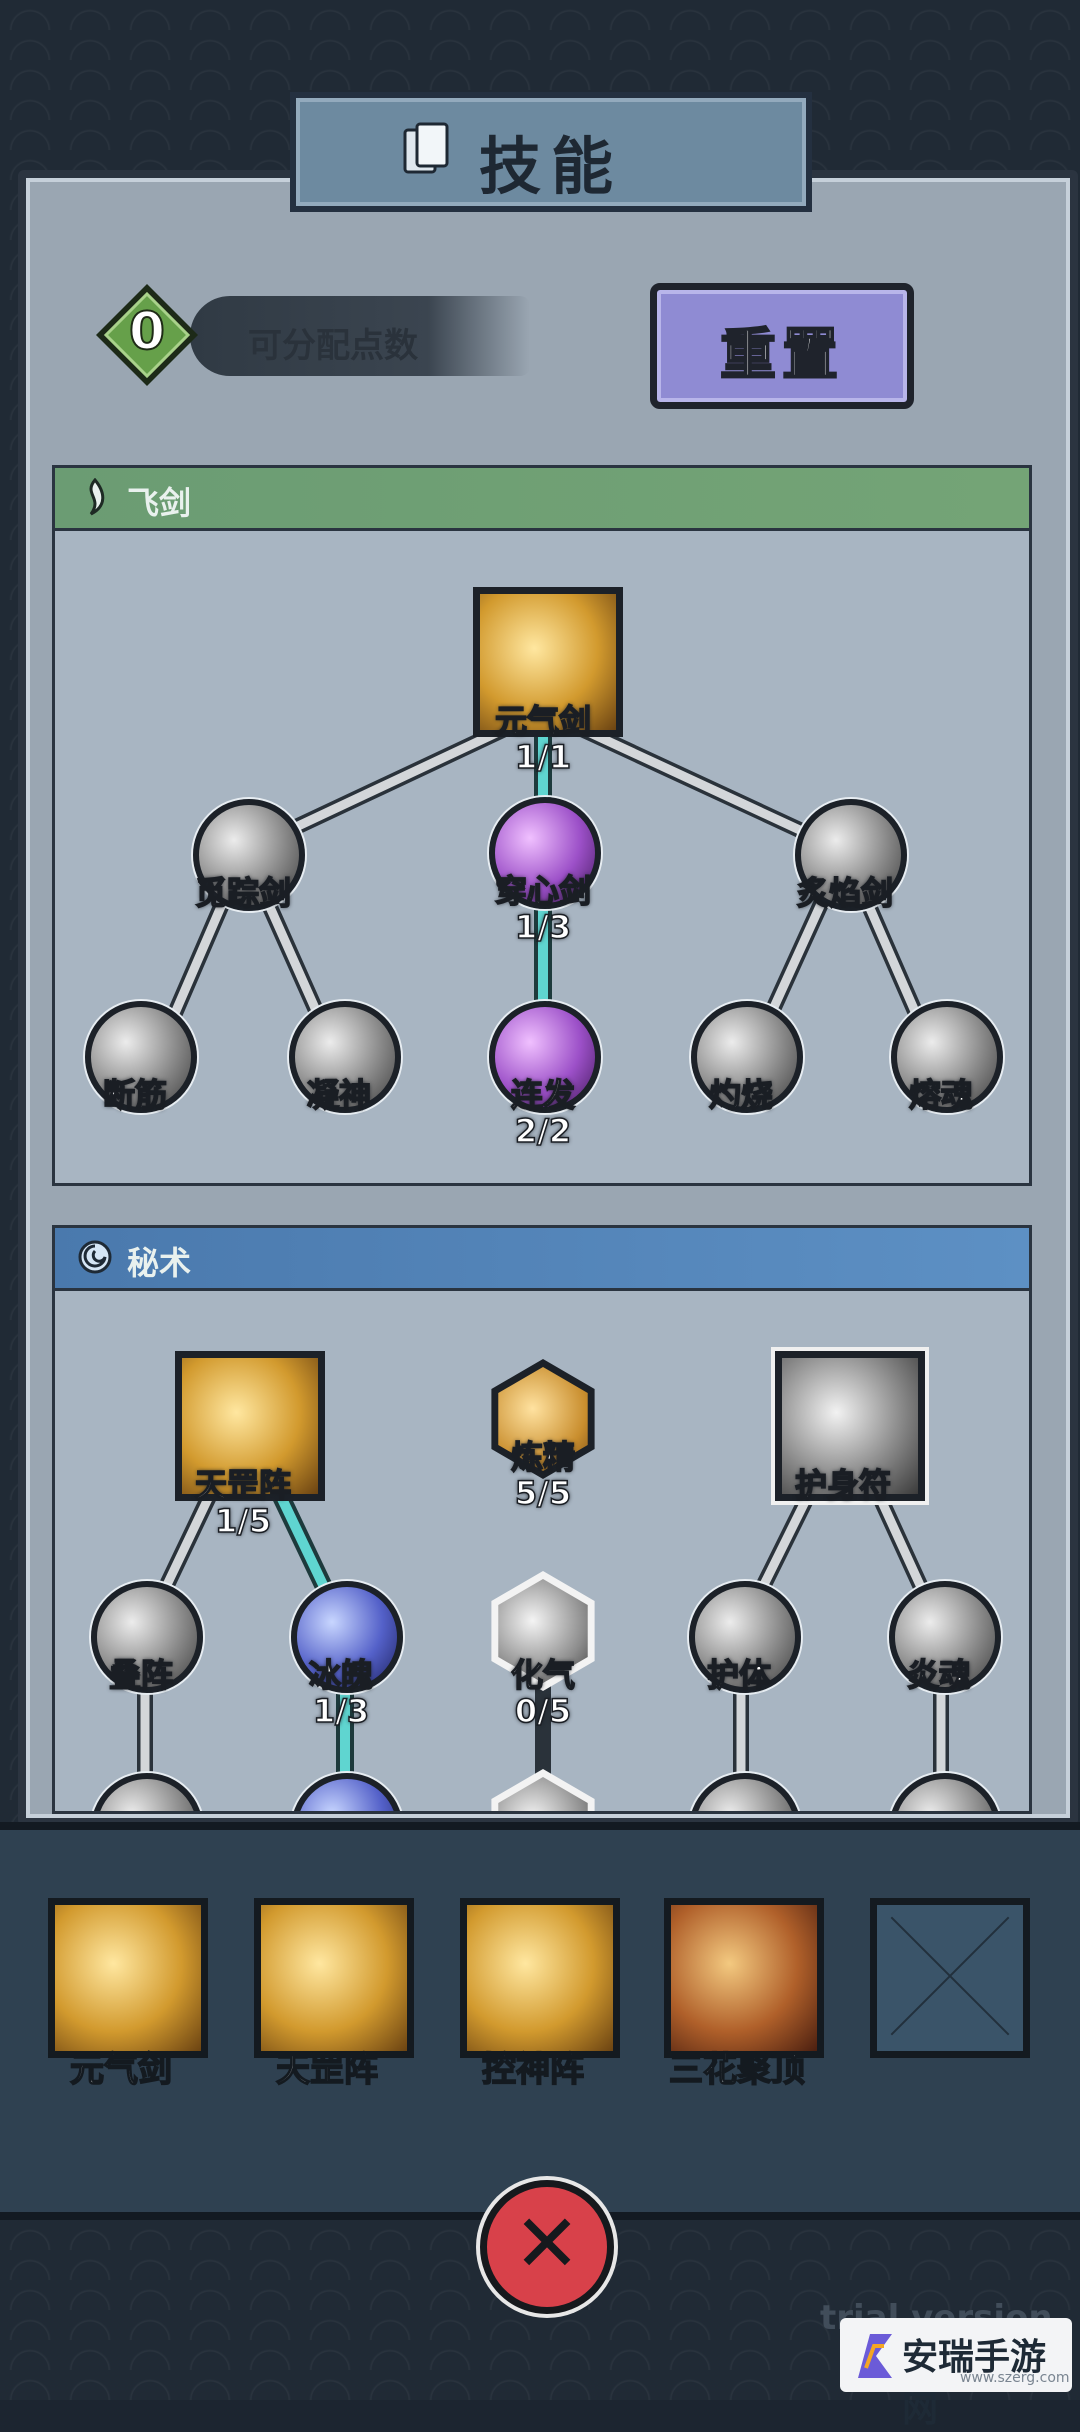 The width and height of the screenshot is (1080, 2432). I want to click on close-icon: ✕, so click(547, 2243).